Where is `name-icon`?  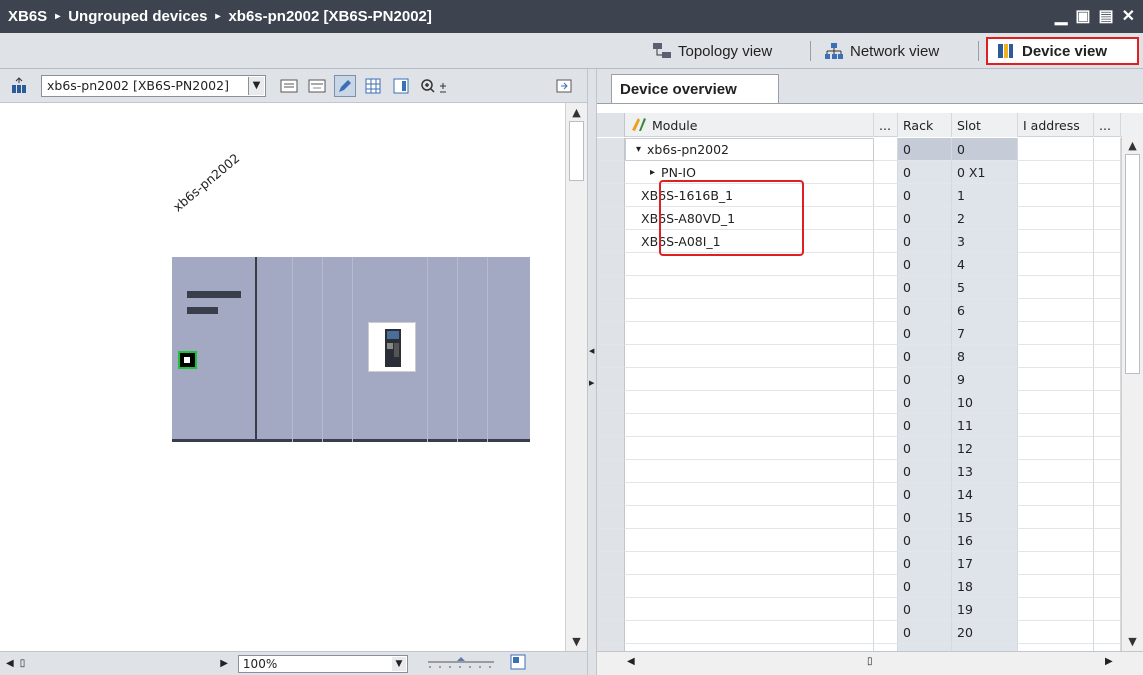 name-icon is located at coordinates (317, 86).